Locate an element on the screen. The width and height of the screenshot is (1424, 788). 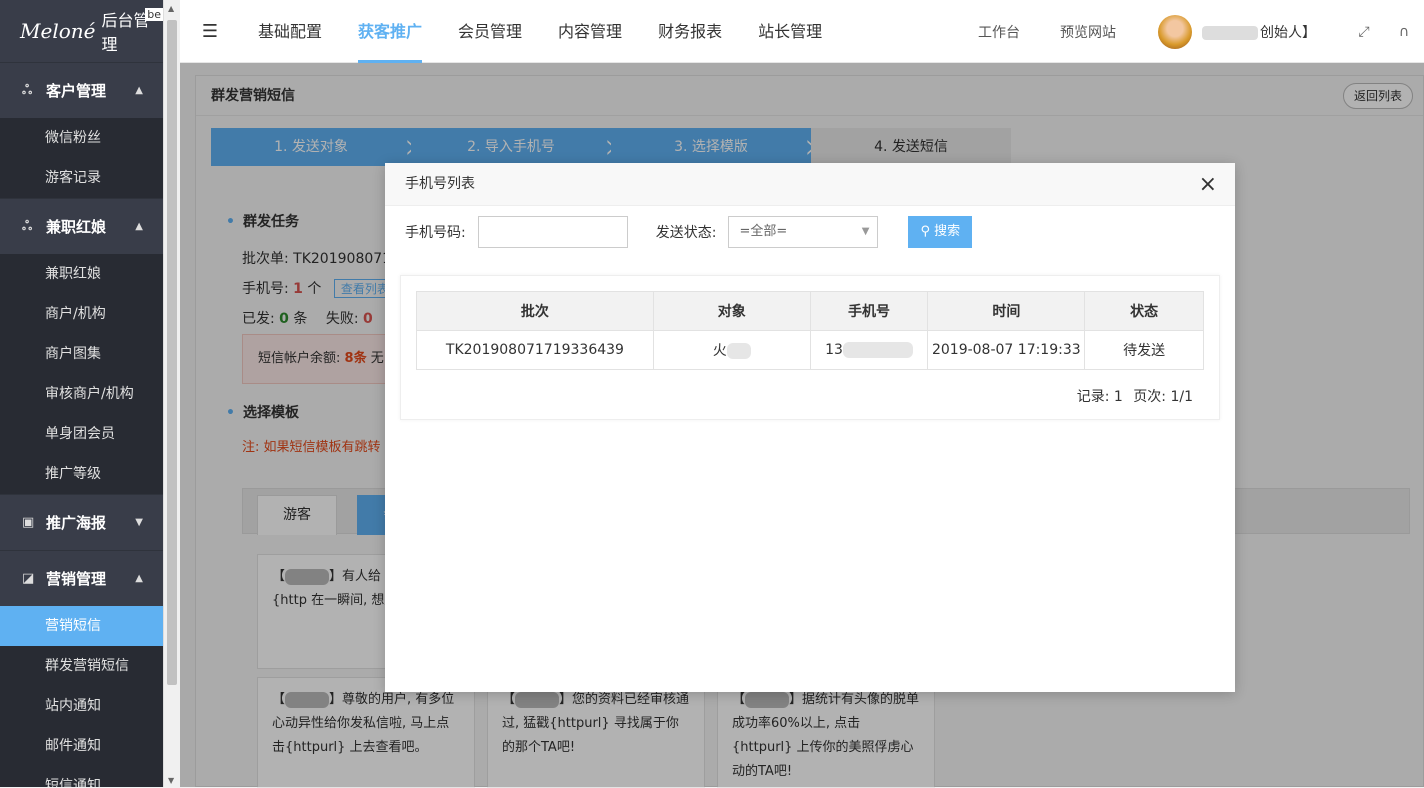
sidebar-item-marketing-sms: 营销短信 is located at coordinates (81, 626).